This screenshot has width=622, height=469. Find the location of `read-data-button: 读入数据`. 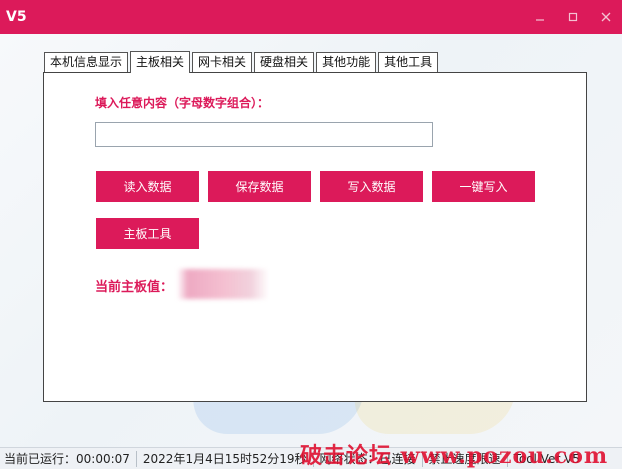

read-data-button: 读入数据 is located at coordinates (147, 186).